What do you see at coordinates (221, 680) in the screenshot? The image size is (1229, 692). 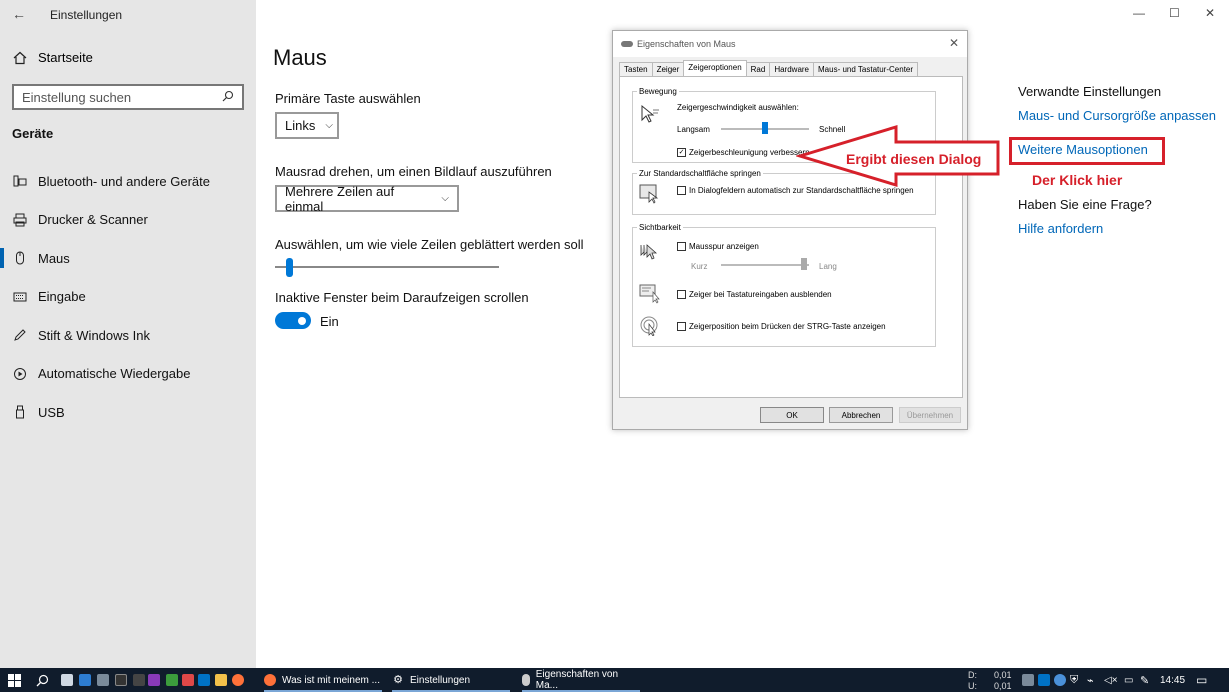 I see `file-explorer-icon` at bounding box center [221, 680].